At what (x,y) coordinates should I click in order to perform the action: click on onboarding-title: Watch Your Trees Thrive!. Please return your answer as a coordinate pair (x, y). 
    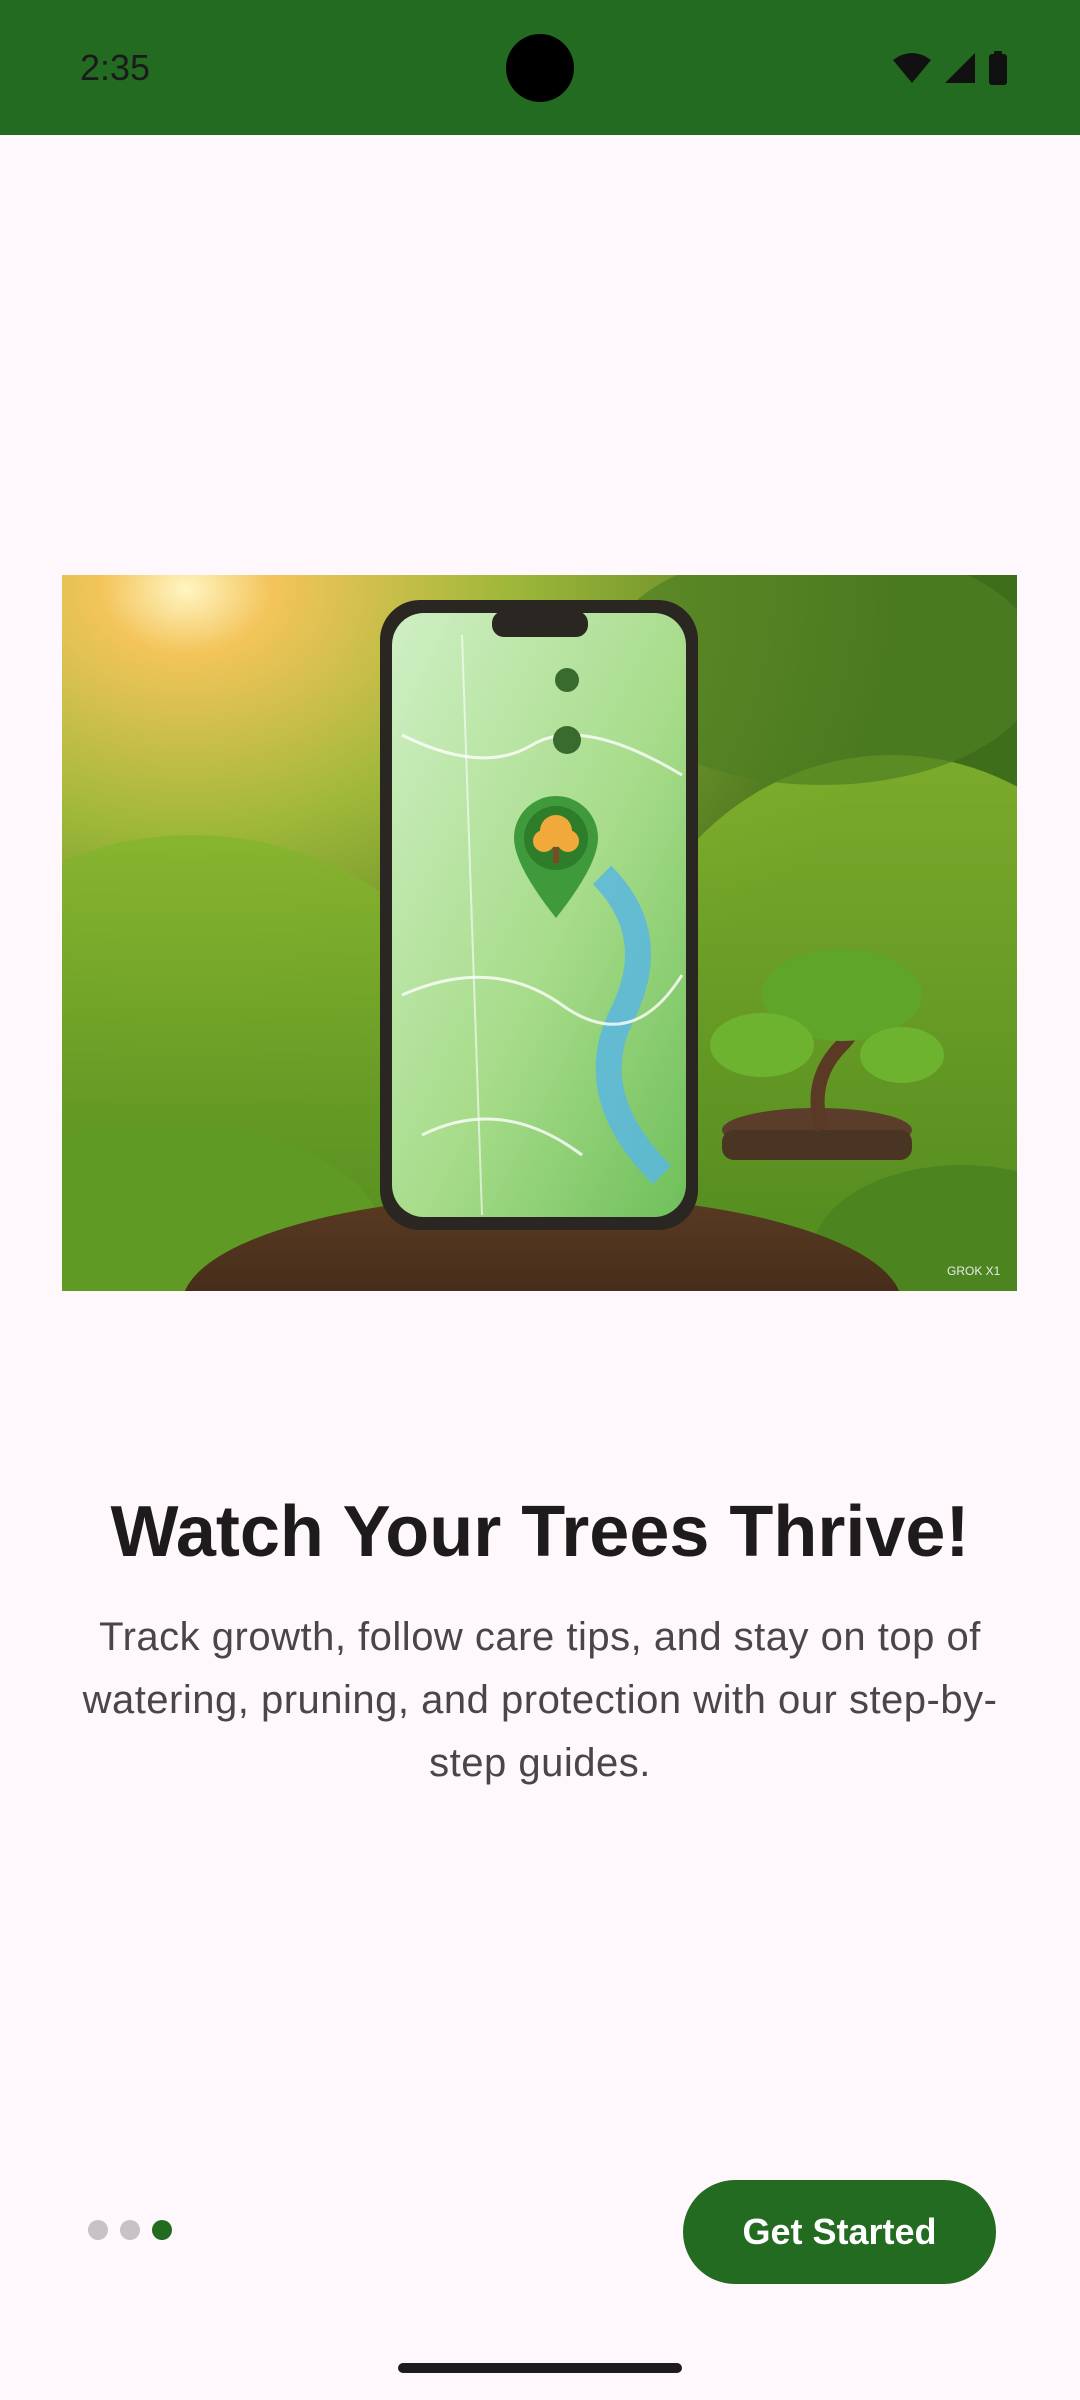
    Looking at the image, I should click on (540, 1532).